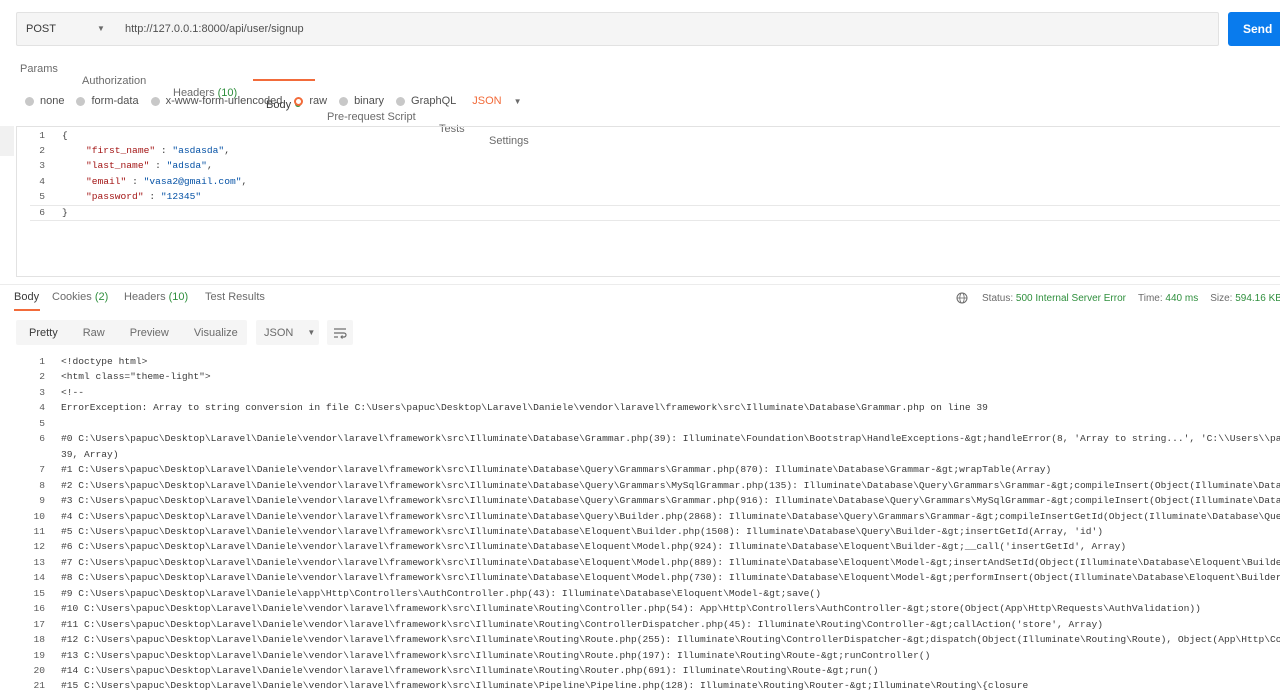  I want to click on radio-urlencoded: x-www-form-urlencoded, so click(216, 101).